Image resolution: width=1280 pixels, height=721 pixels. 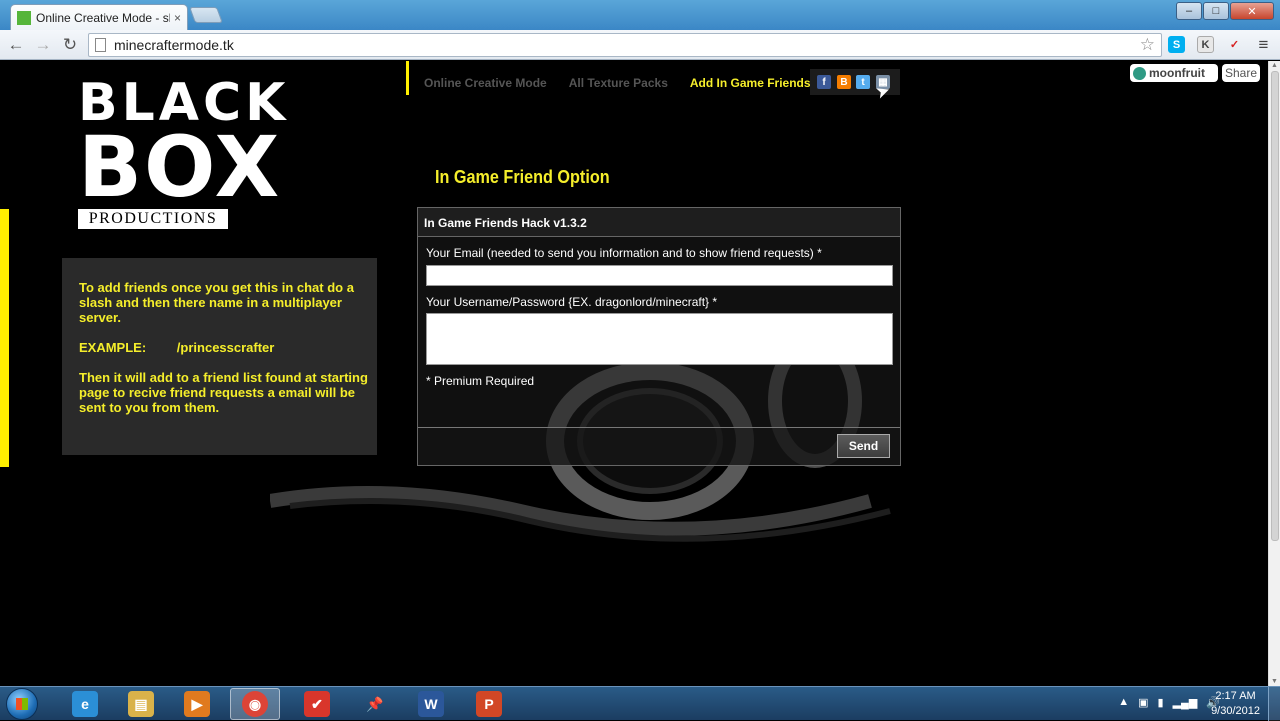 What do you see at coordinates (480, 381) in the screenshot?
I see `premium-note: * Premium Required` at bounding box center [480, 381].